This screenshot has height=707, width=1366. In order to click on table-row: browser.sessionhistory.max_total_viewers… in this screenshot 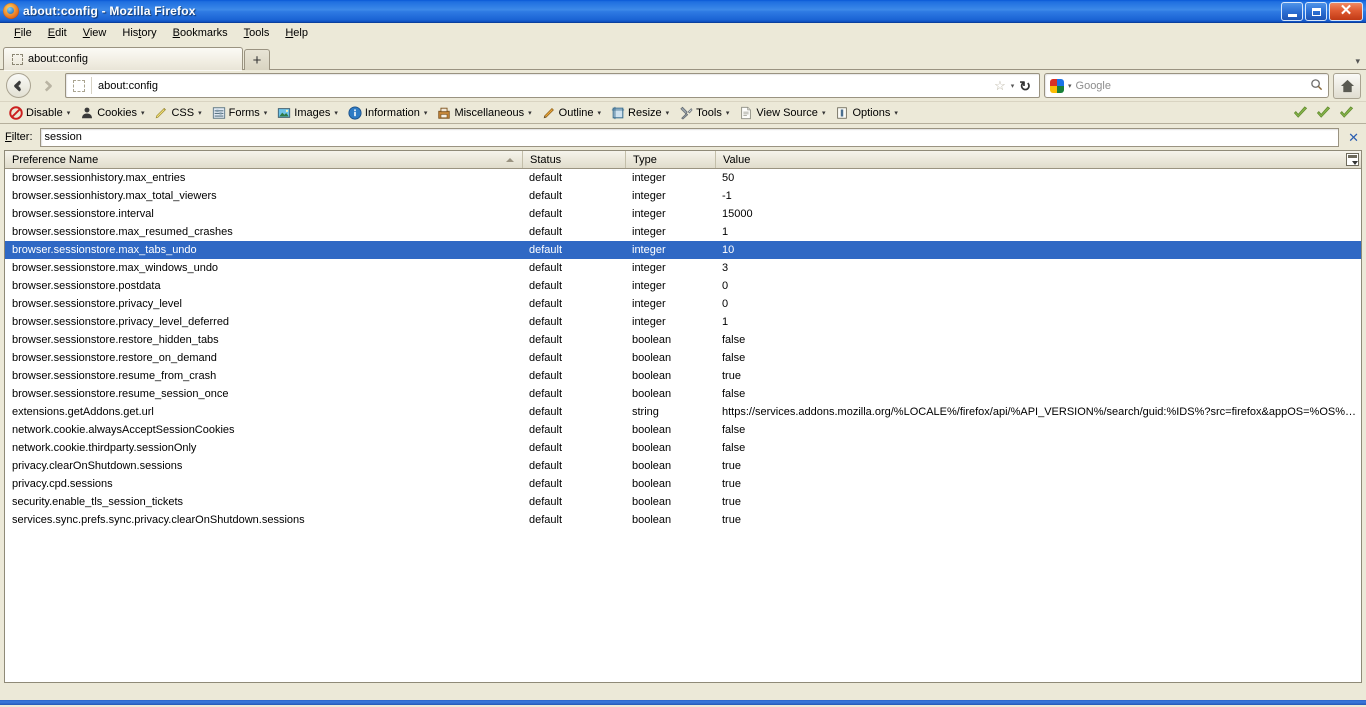, I will do `click(683, 196)`.